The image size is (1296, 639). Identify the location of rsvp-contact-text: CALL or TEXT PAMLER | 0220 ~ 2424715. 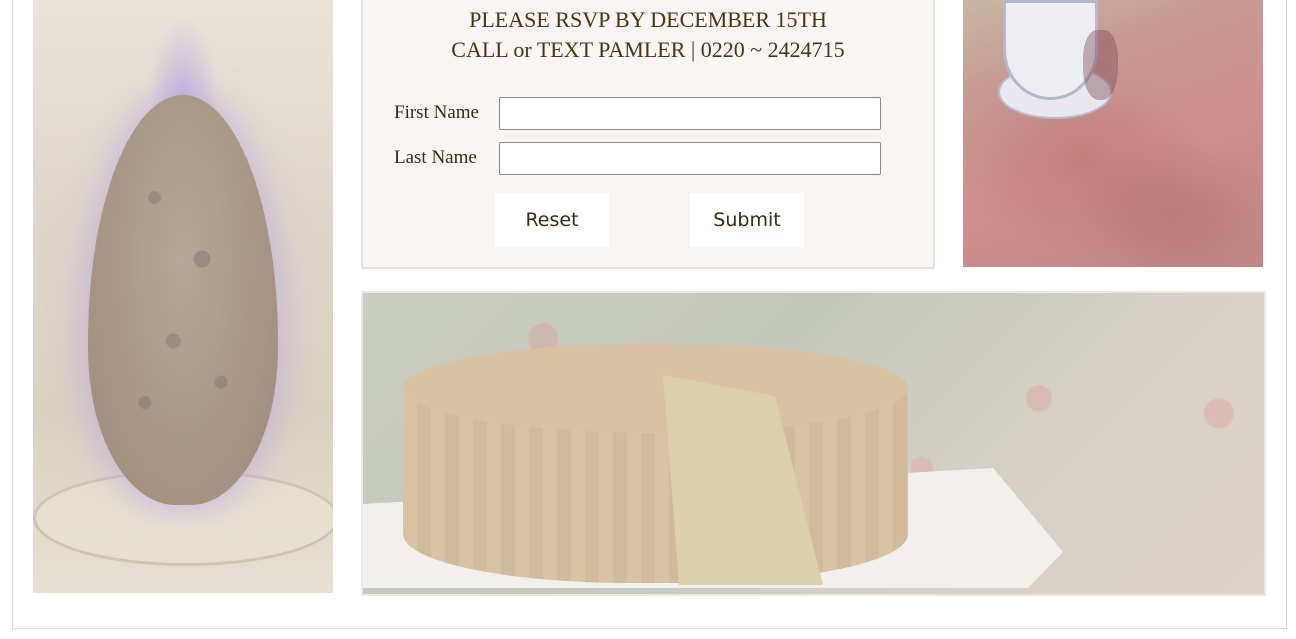
(648, 49).